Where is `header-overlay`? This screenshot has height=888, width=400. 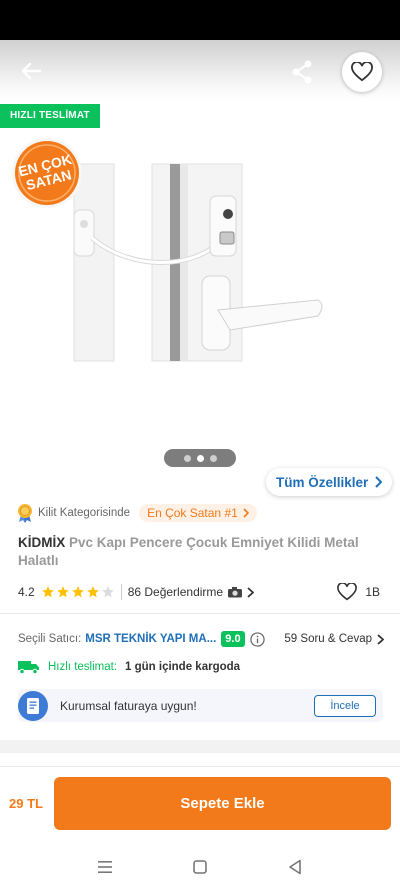 header-overlay is located at coordinates (200, 71).